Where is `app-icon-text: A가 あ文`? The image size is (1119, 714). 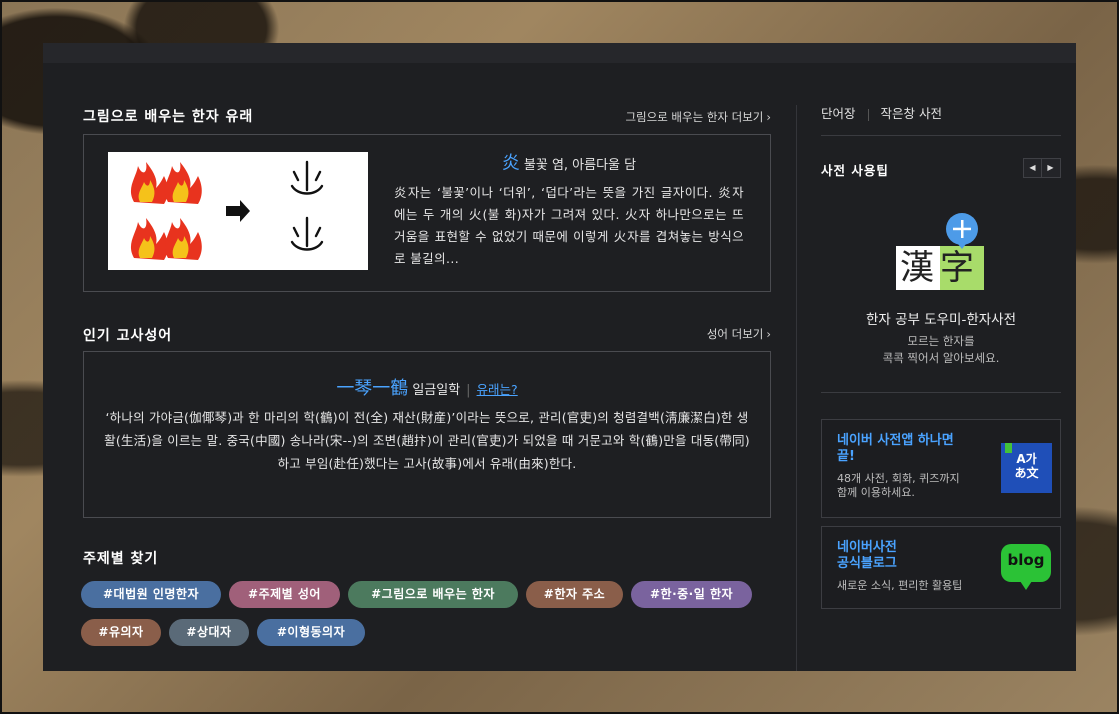
app-icon-text: A가 あ文 is located at coordinates (1026, 466).